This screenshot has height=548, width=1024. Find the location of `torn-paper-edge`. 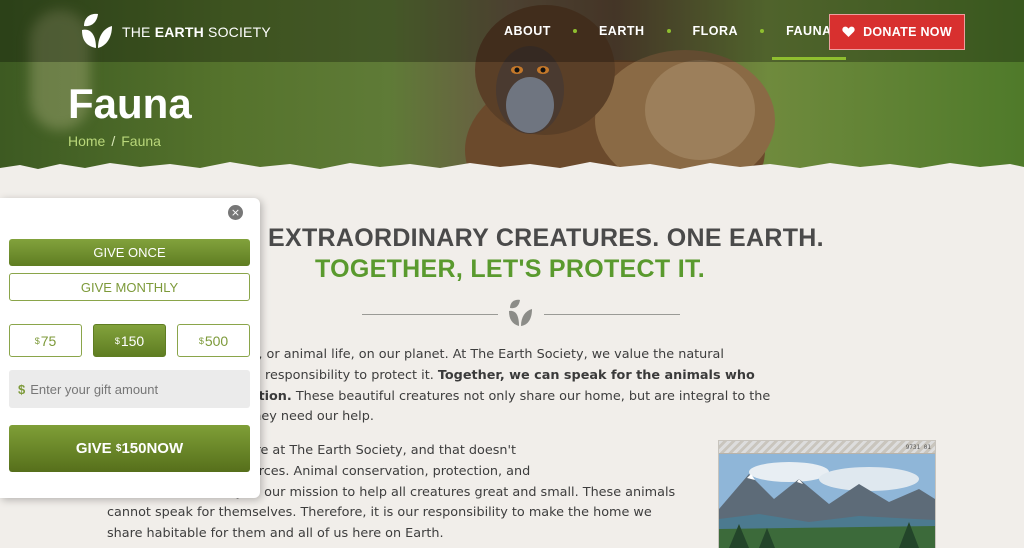

torn-paper-edge is located at coordinates (512, 168).